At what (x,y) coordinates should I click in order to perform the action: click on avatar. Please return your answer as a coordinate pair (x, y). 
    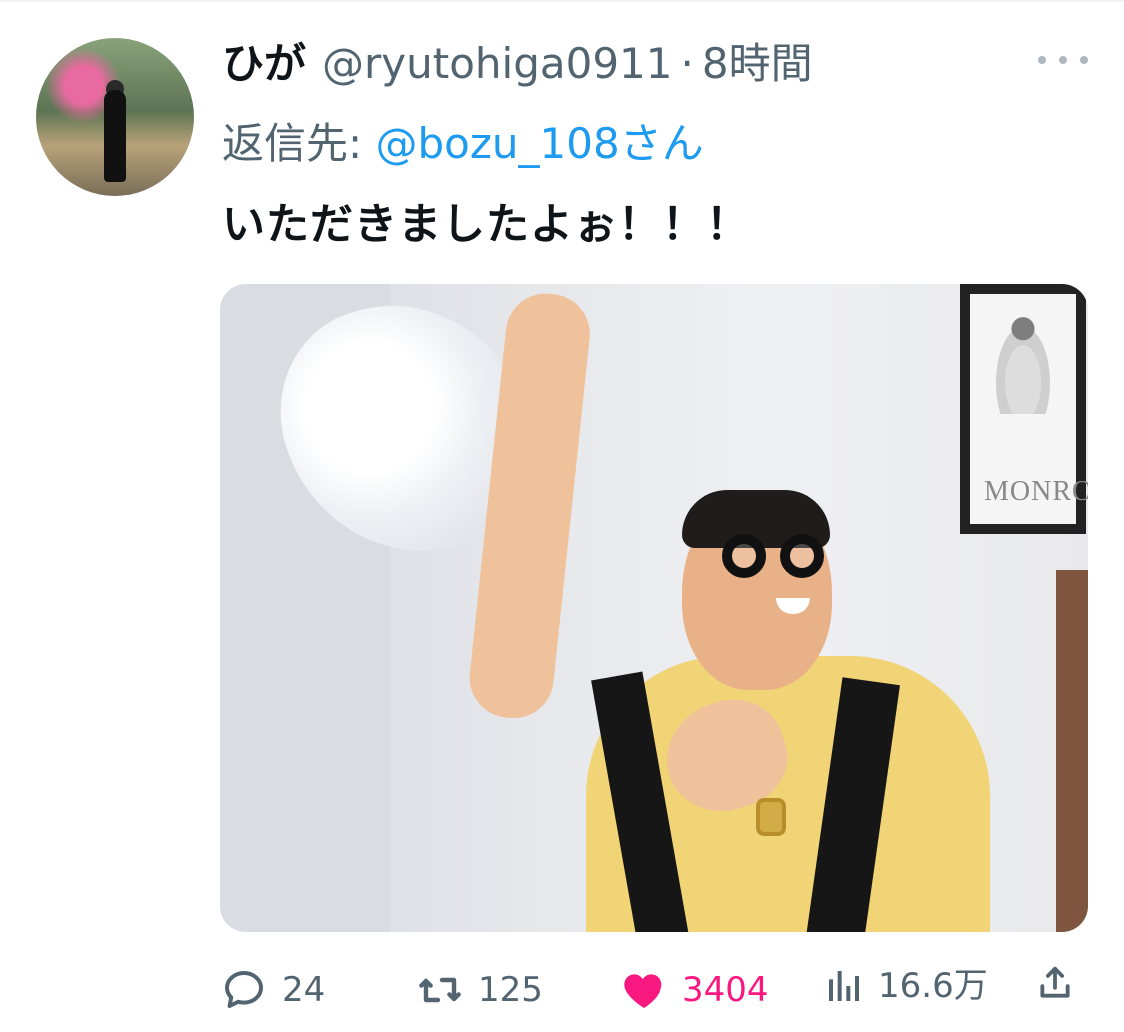
    Looking at the image, I should click on (115, 117).